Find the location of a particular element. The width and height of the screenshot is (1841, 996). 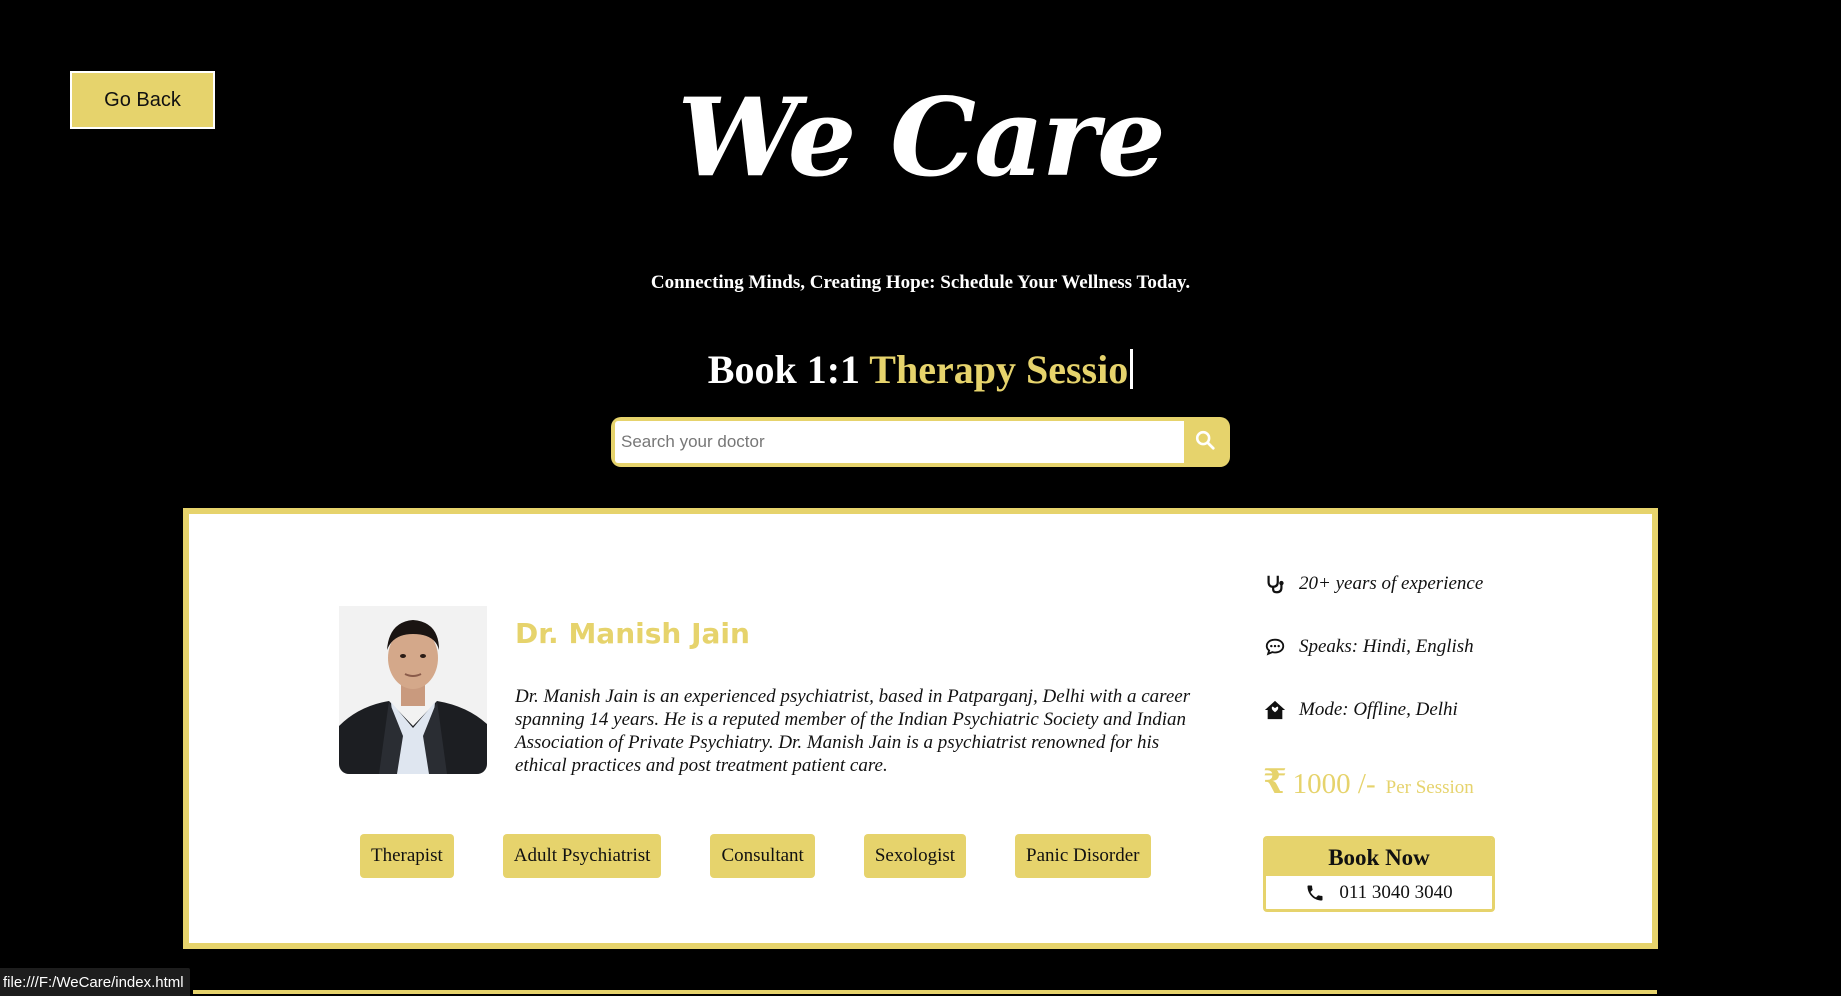

languages-row: Speaks: Hindi, English is located at coordinates (1373, 647).